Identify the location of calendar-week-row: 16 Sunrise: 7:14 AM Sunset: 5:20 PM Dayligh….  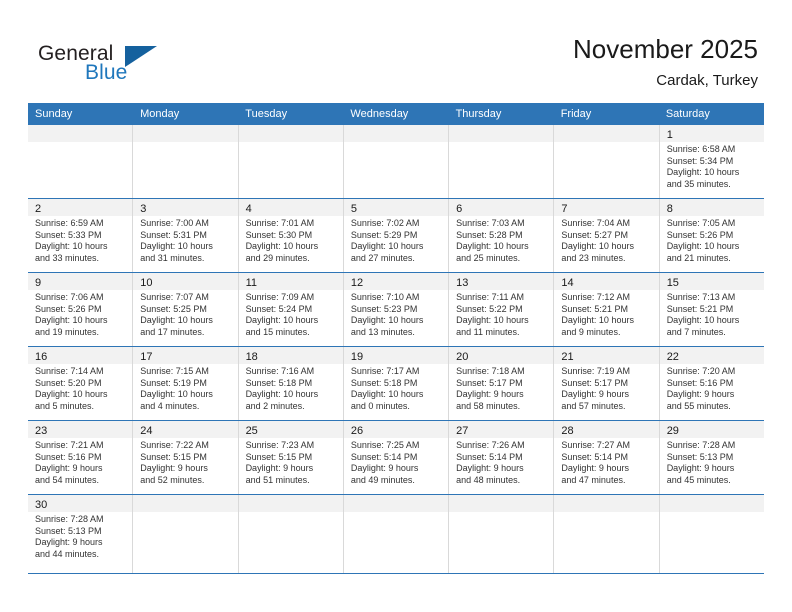
(396, 384).